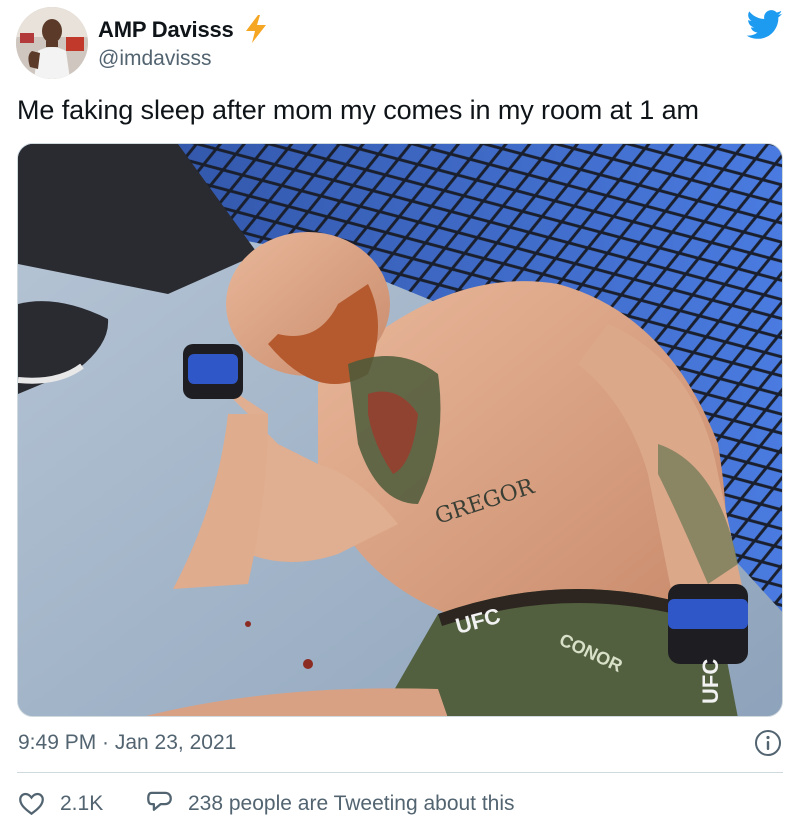 The width and height of the screenshot is (800, 827). Describe the element at coordinates (52, 43) in the screenshot. I see `avatar` at that location.